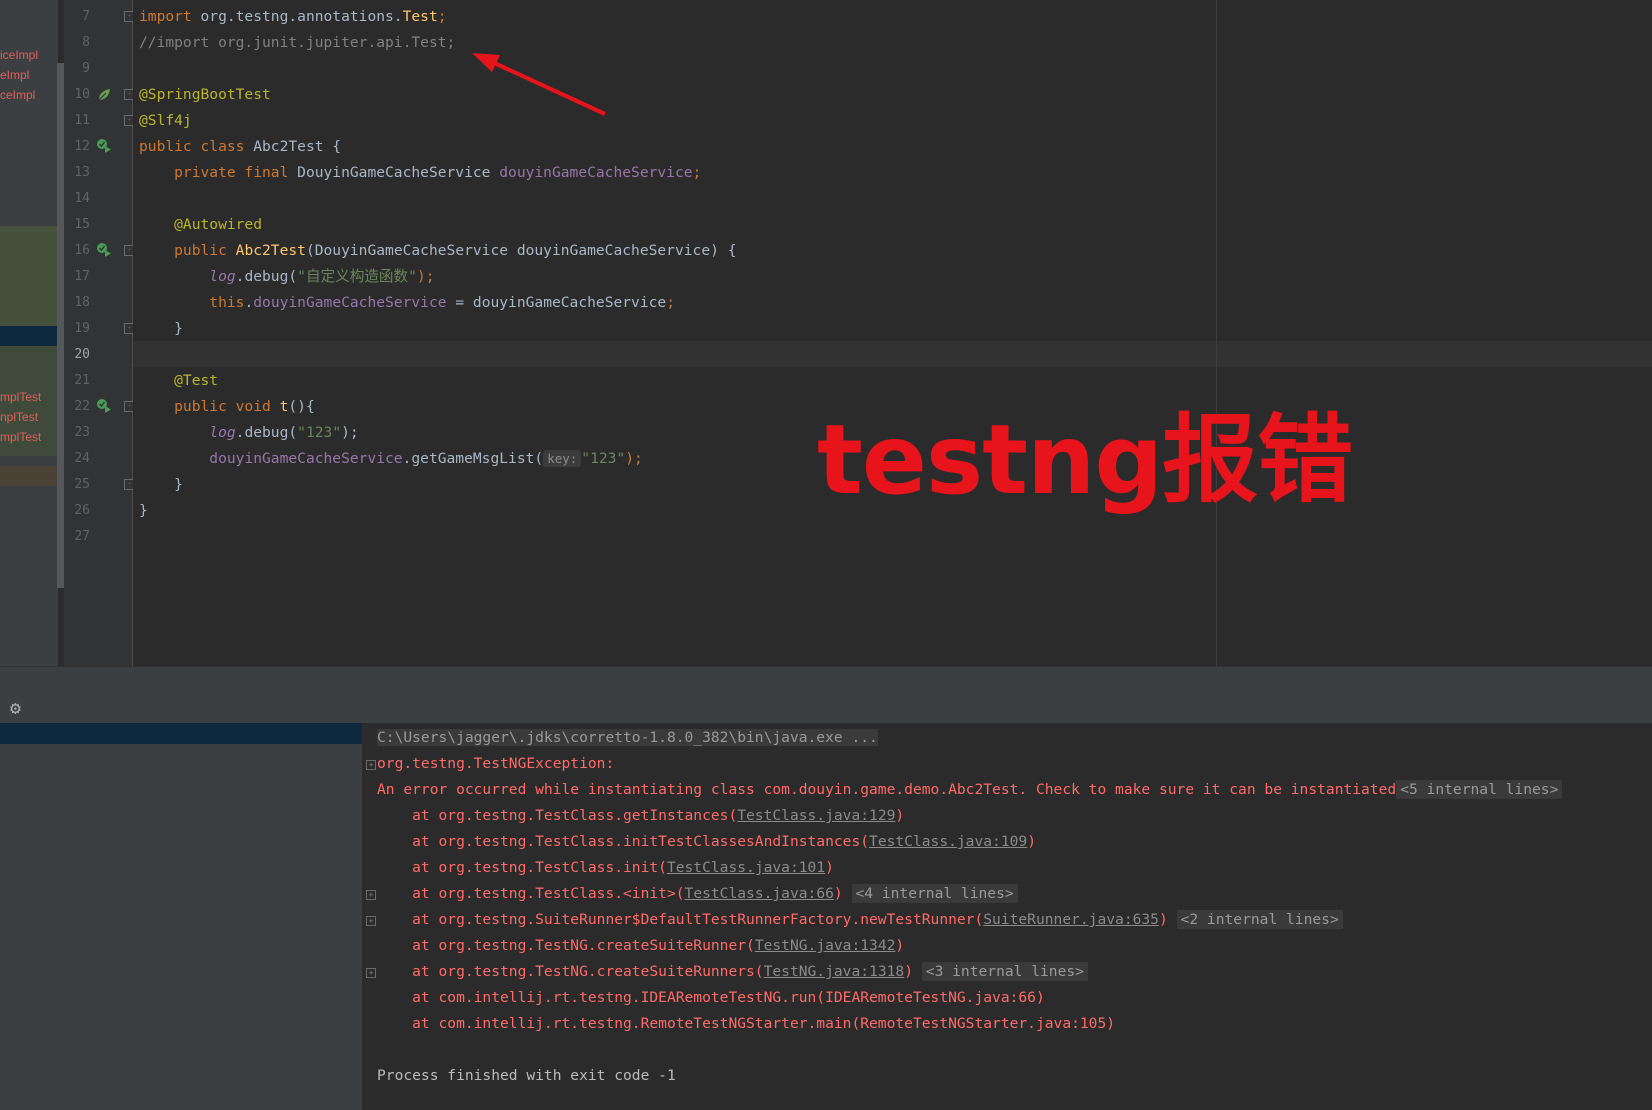  What do you see at coordinates (82, 328) in the screenshot?
I see `line-number: 19` at bounding box center [82, 328].